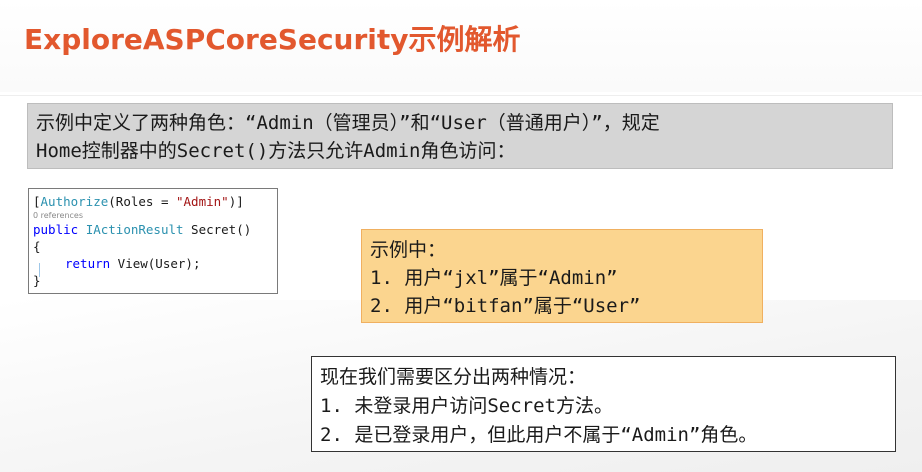 The image size is (922, 472). Describe the element at coordinates (217, 229) in the screenshot. I see `code-method-name: Secret()` at that location.